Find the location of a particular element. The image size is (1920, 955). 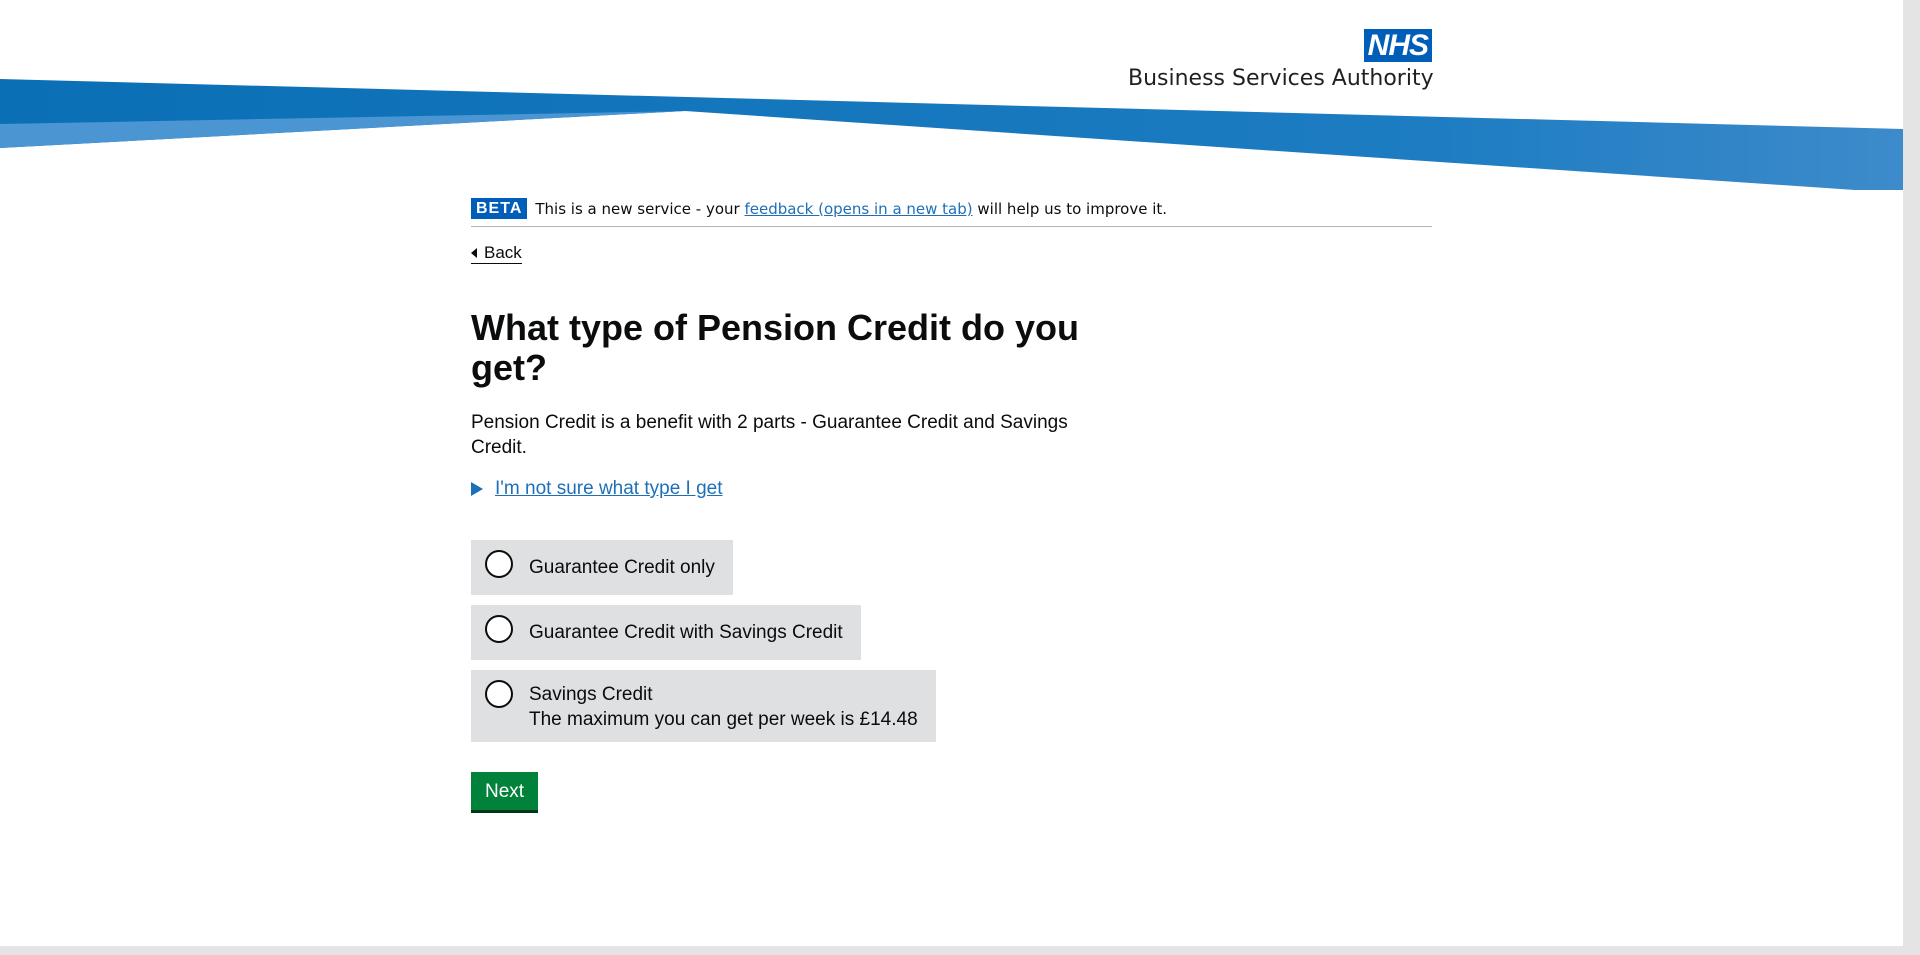

radio-option-guarantee-with-savings: Guarantee Credit with Savings Credit is located at coordinates (666, 632).